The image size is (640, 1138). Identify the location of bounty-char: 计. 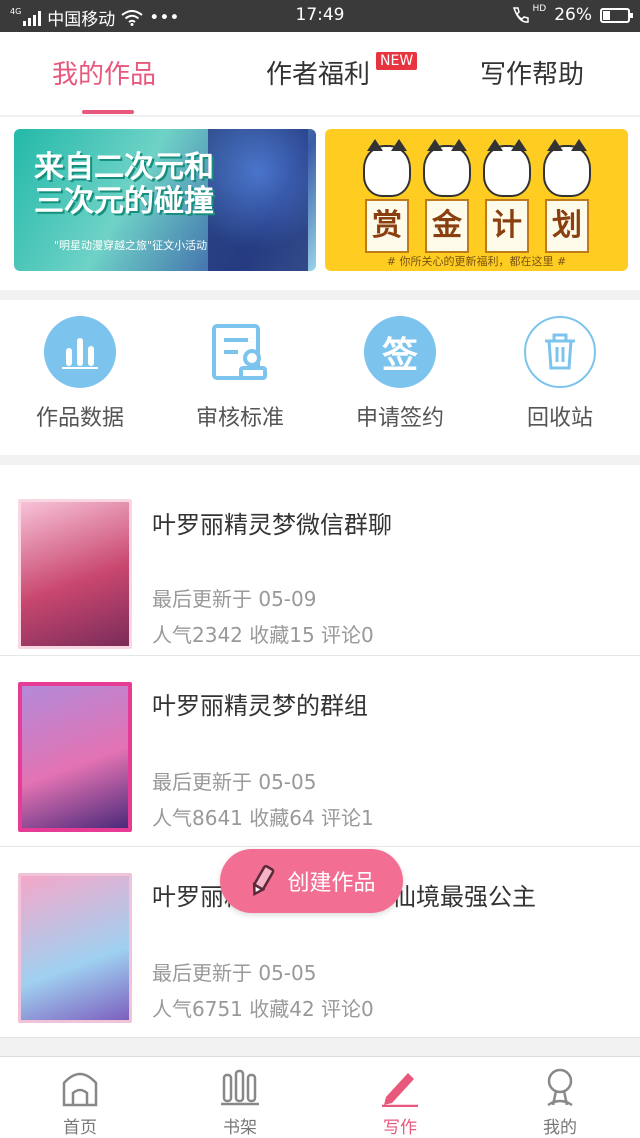
(507, 226).